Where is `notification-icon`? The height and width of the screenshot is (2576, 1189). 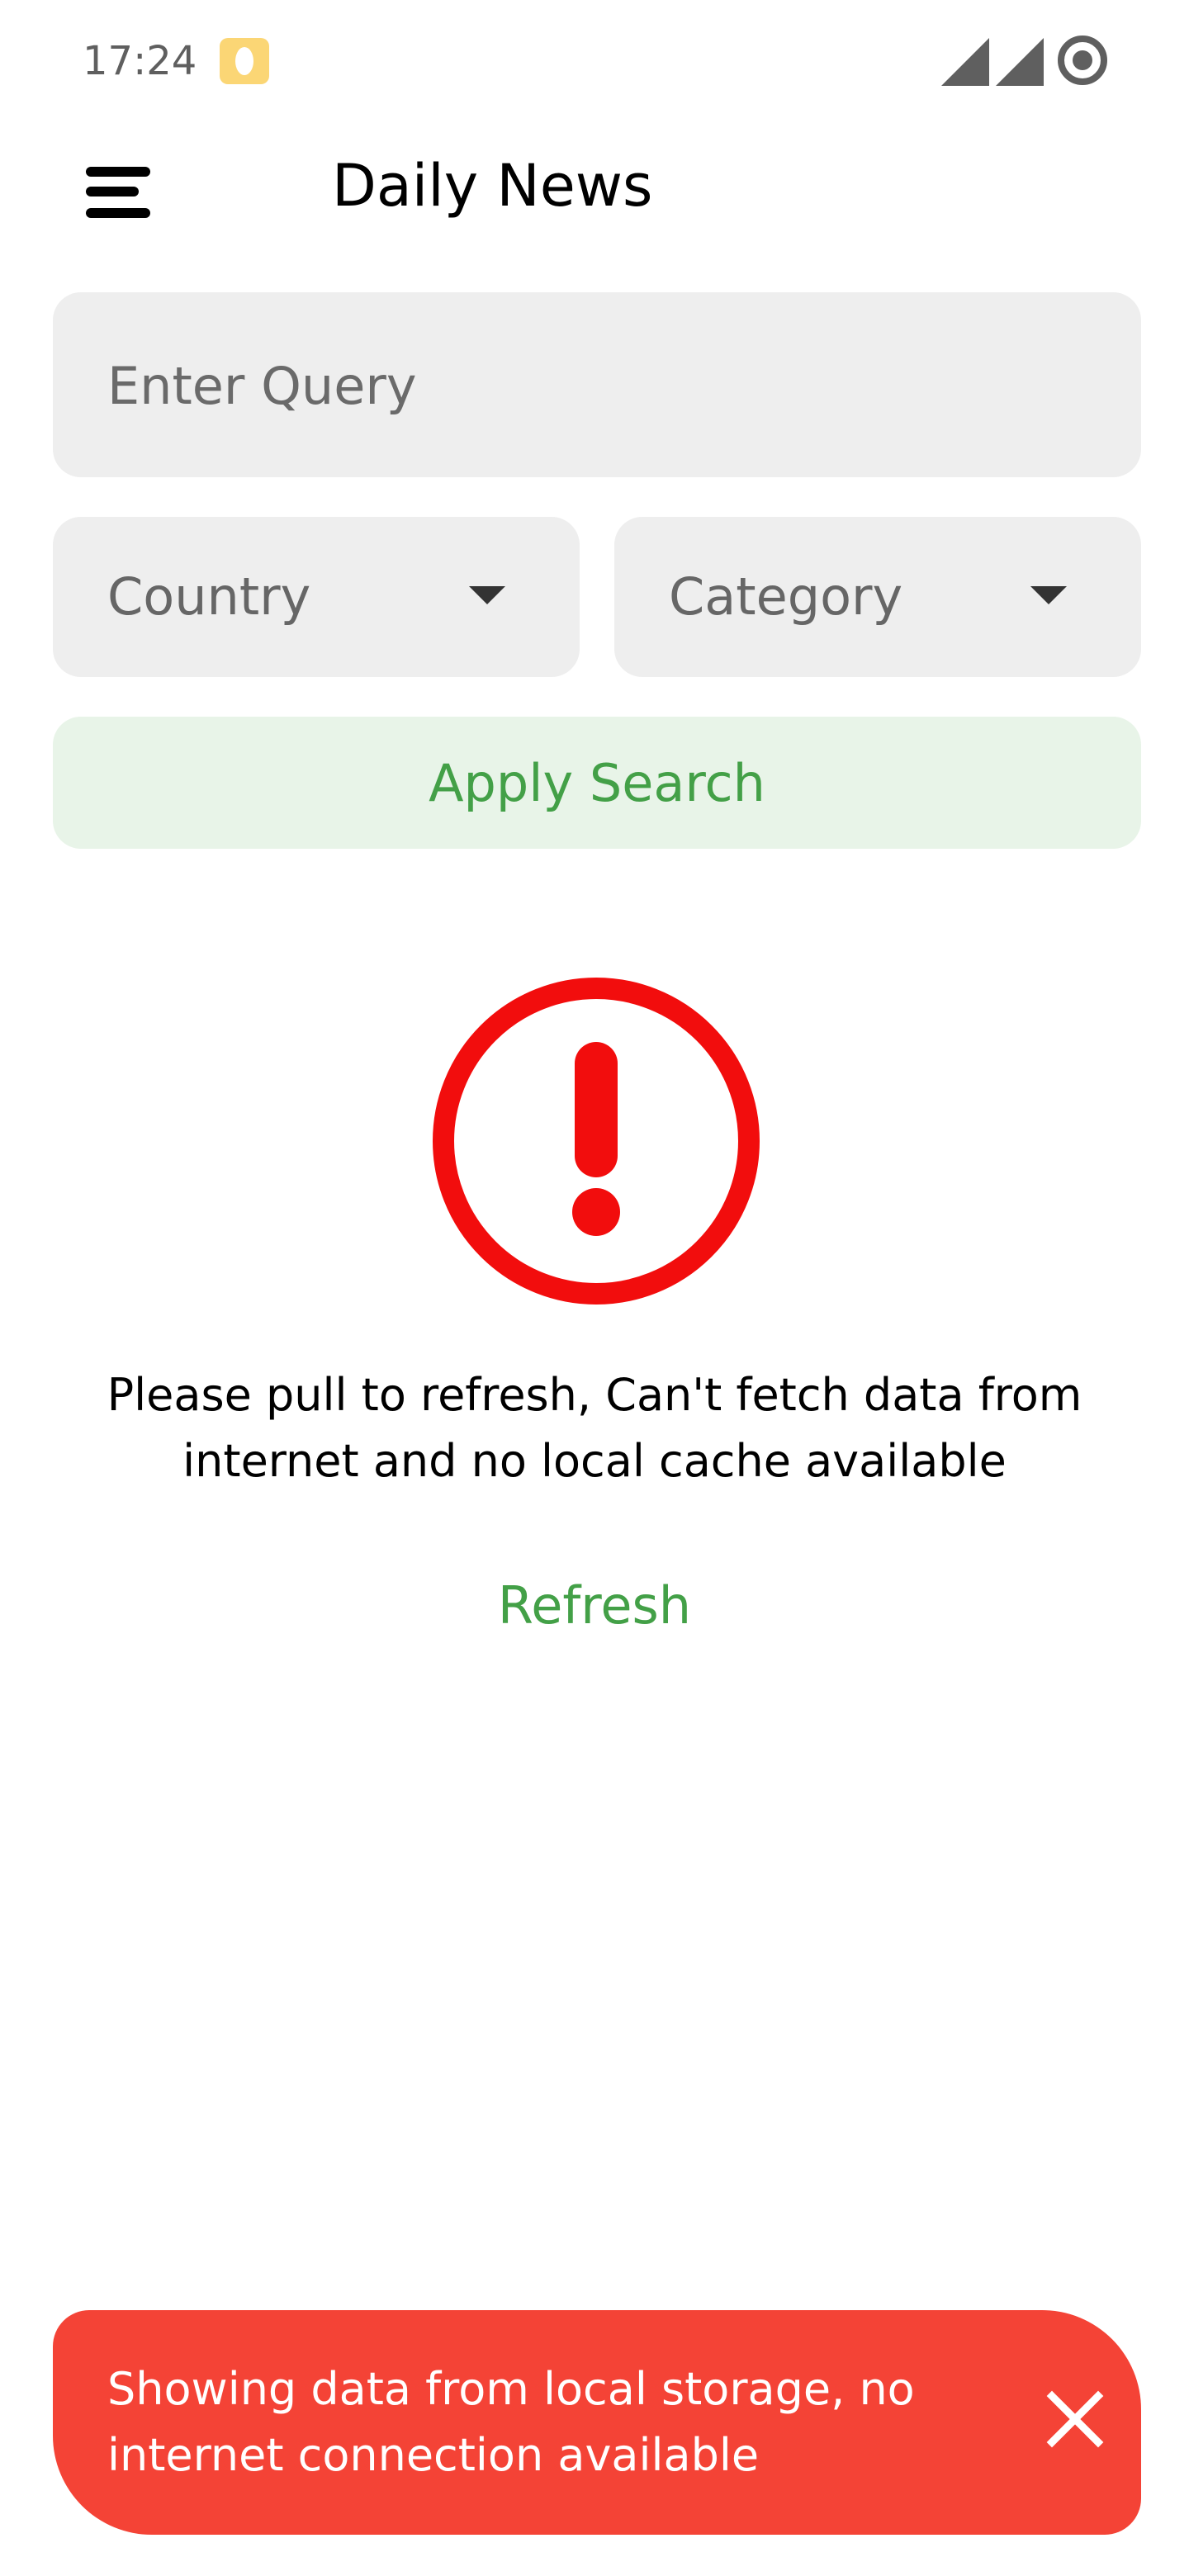 notification-icon is located at coordinates (244, 61).